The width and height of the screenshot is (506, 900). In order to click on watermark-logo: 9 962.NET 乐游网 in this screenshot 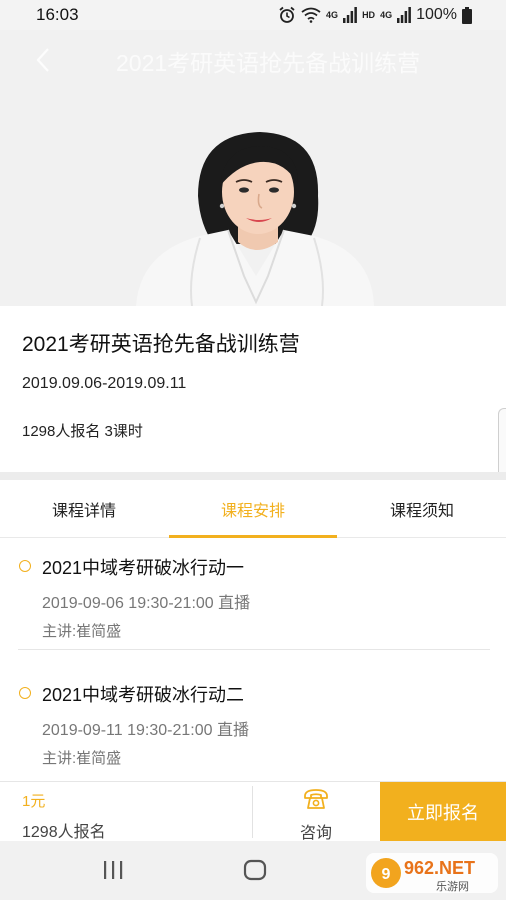, I will do `click(432, 873)`.